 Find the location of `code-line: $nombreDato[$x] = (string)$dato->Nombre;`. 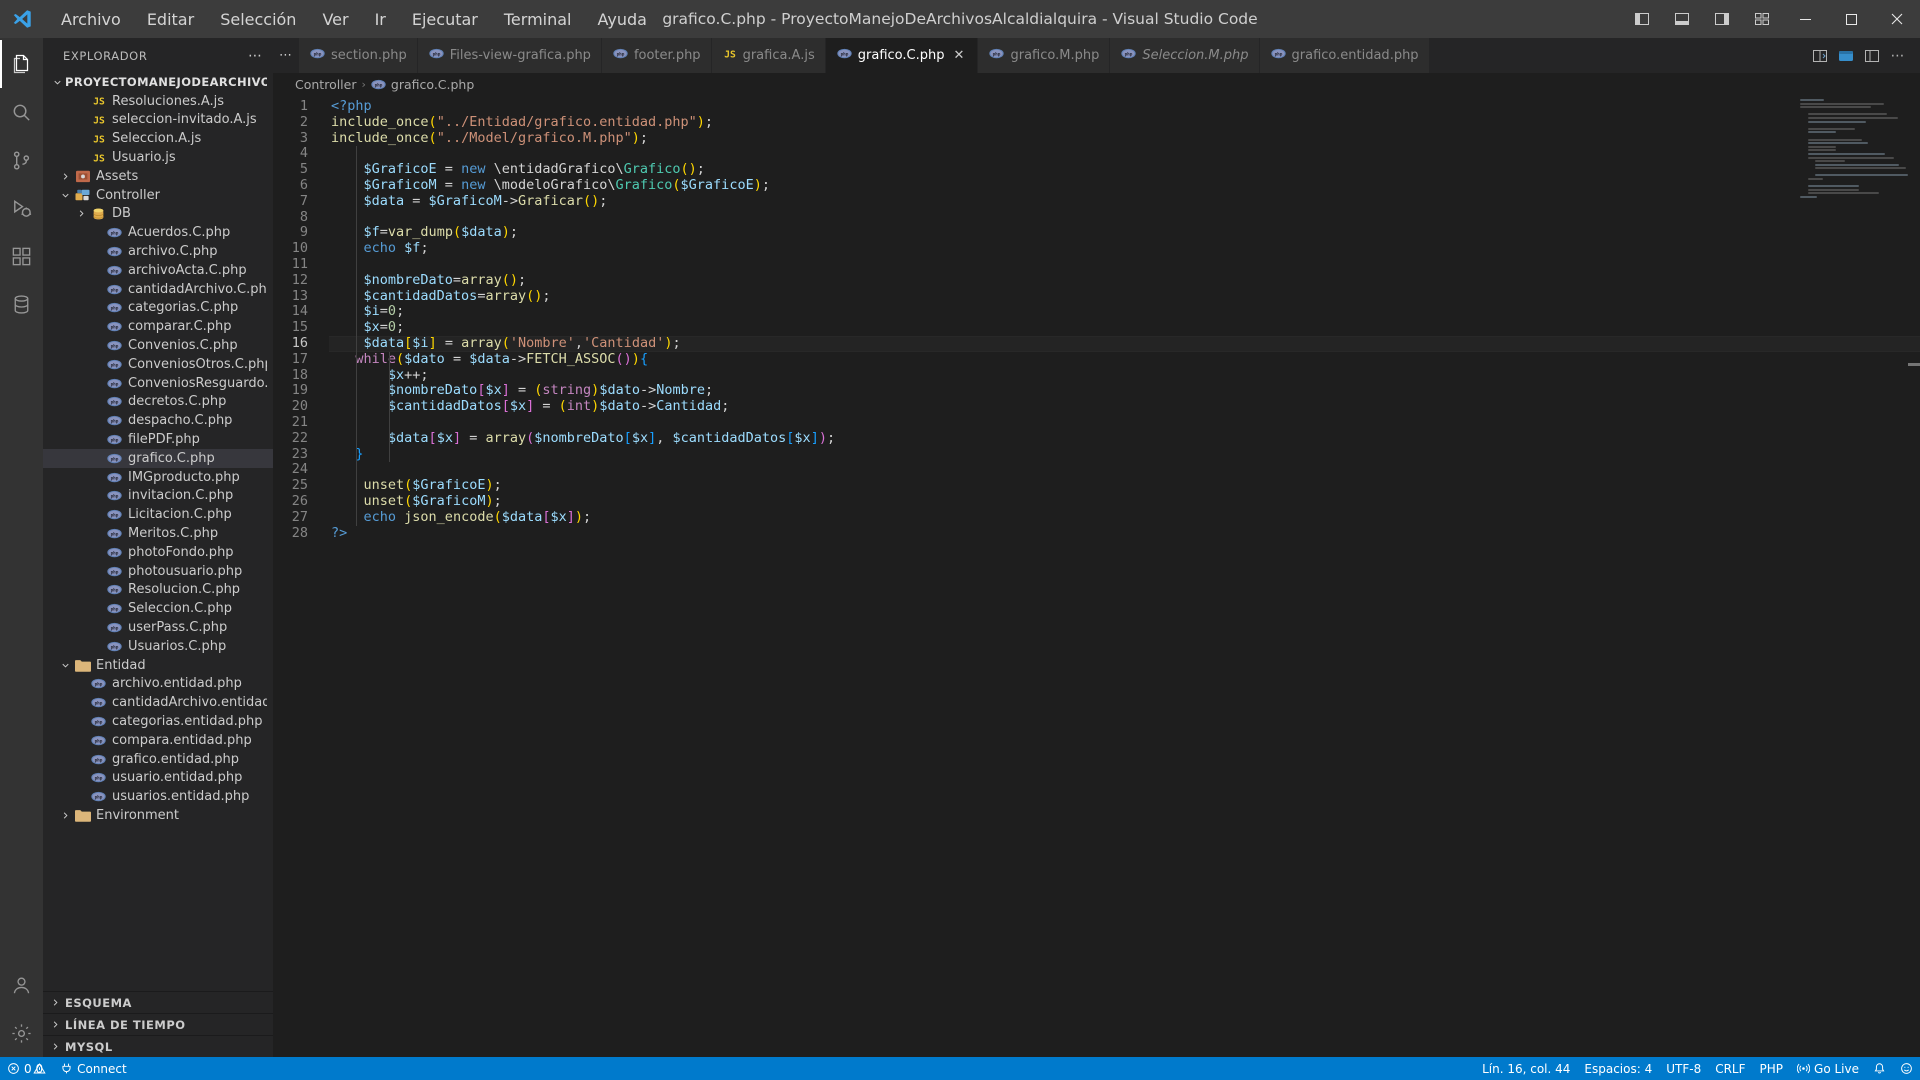

code-line: $nombreDato[$x] = (string)$dato->Nombre; is located at coordinates (1124, 390).